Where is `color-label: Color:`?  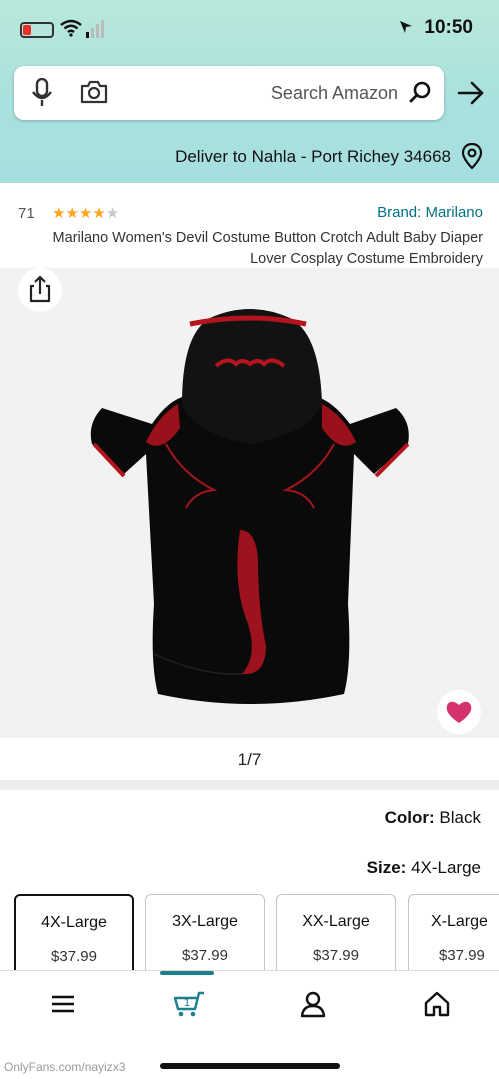
color-label: Color: is located at coordinates (409, 817).